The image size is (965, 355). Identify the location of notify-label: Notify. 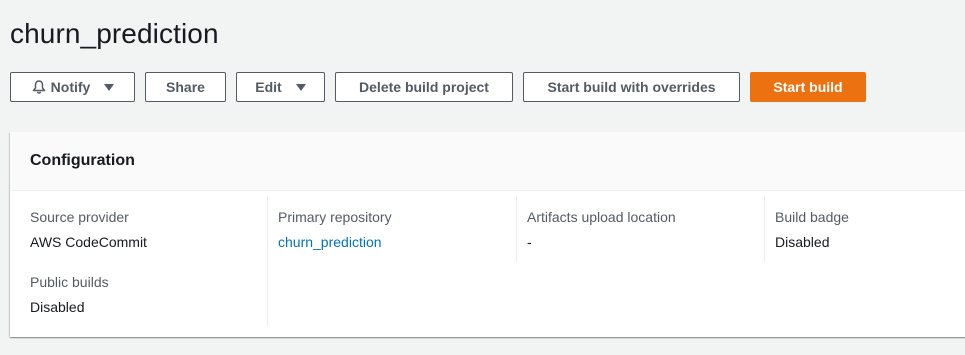
(70, 87).